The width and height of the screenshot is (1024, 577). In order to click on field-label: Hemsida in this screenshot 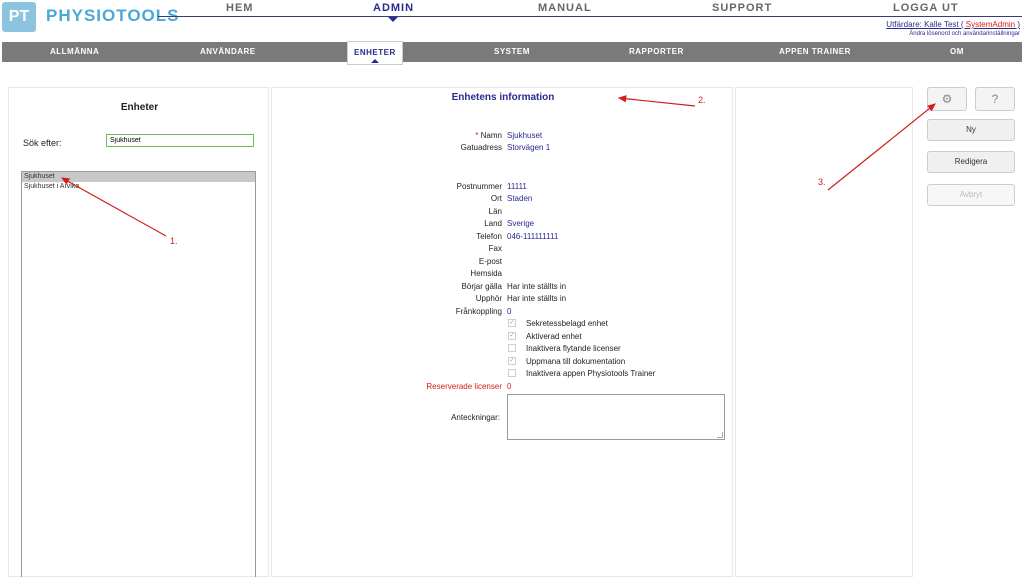, I will do `click(486, 273)`.